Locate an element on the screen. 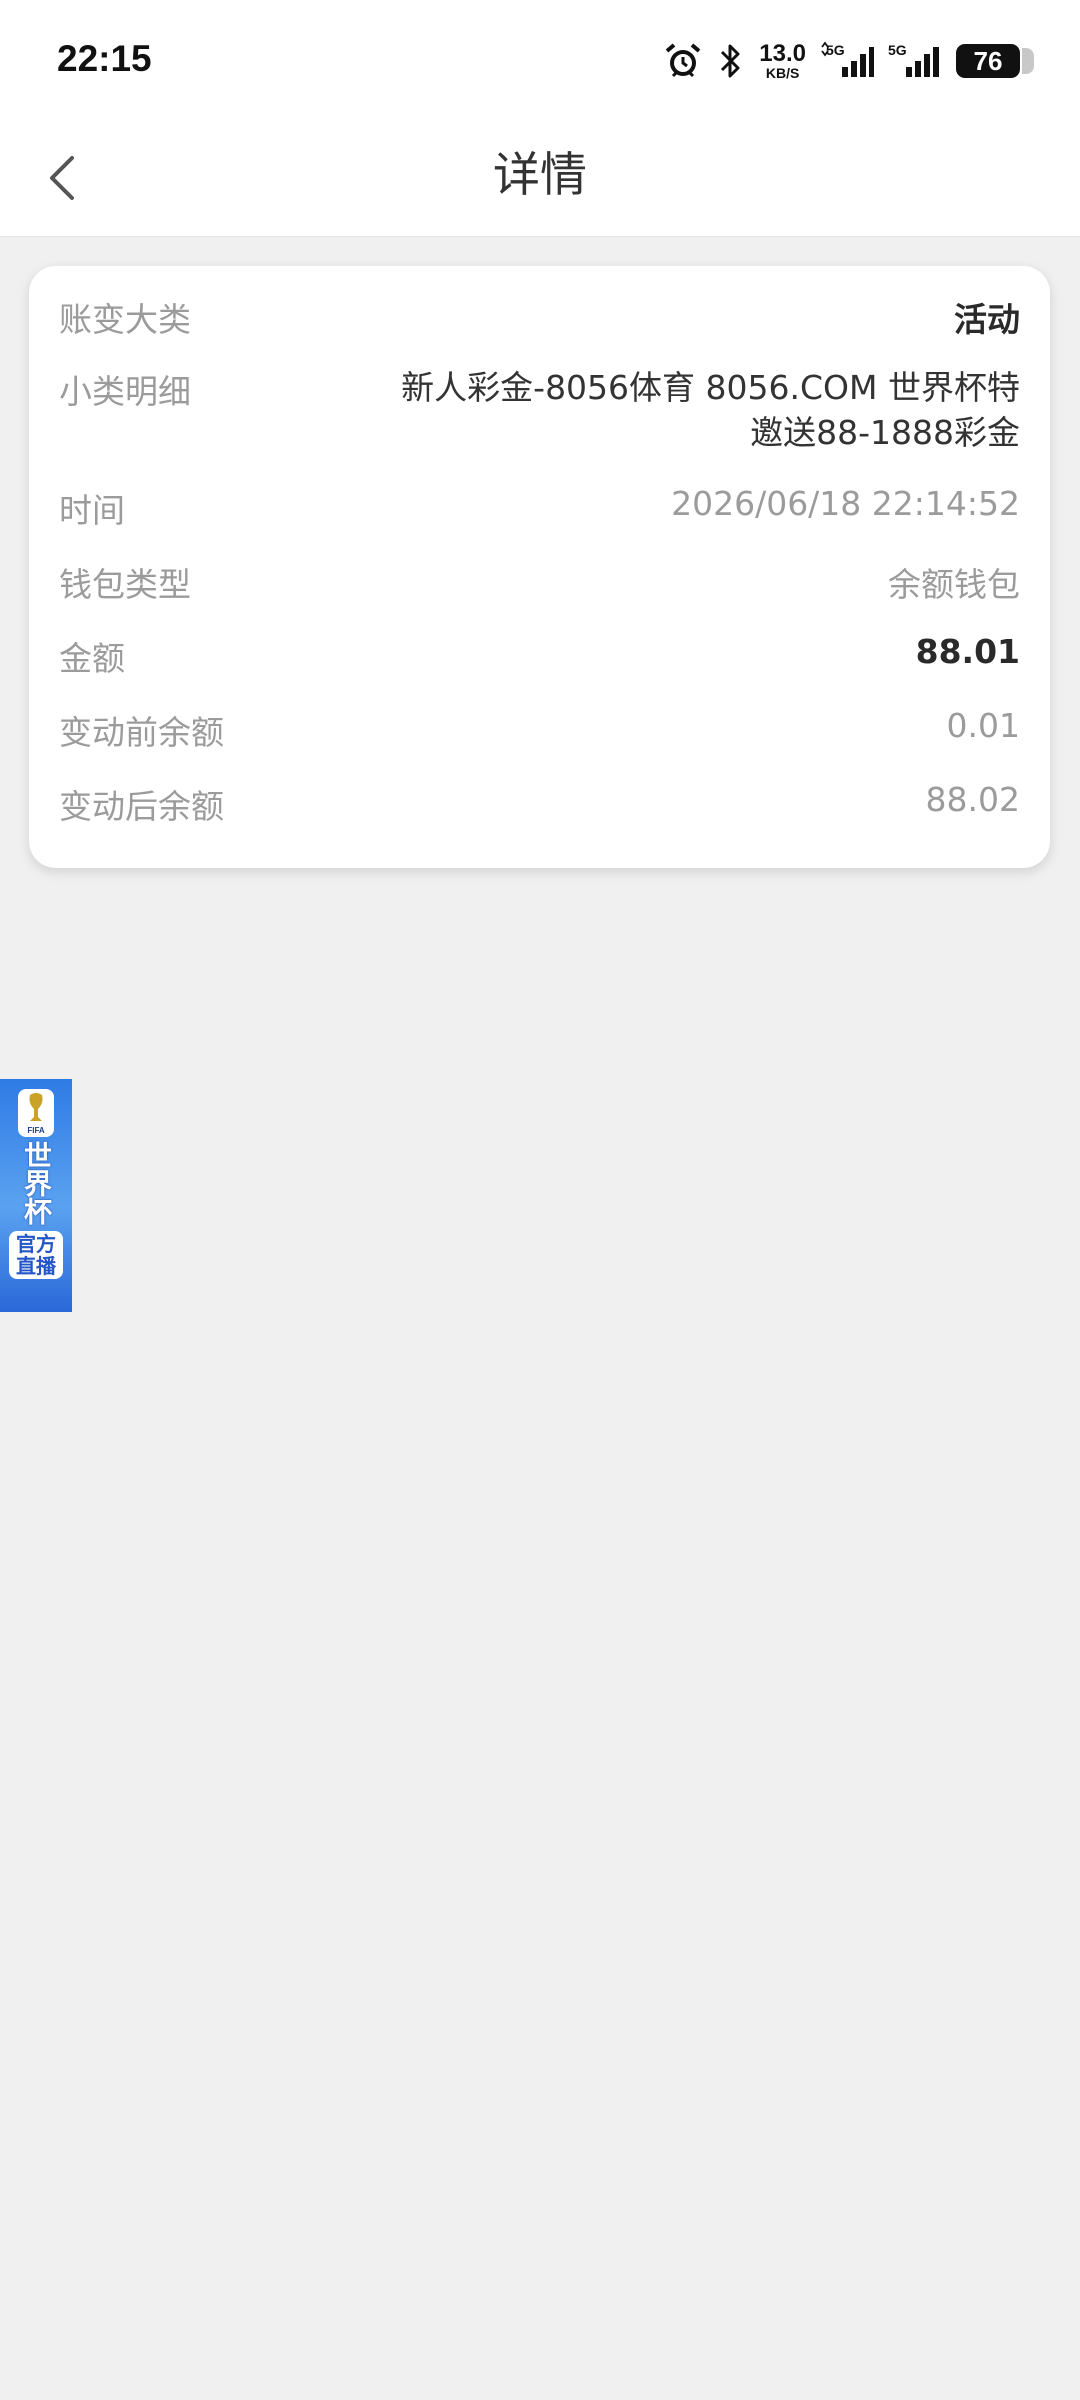 The width and height of the screenshot is (1080, 2400). battery-icon: 76 is located at coordinates (995, 61).